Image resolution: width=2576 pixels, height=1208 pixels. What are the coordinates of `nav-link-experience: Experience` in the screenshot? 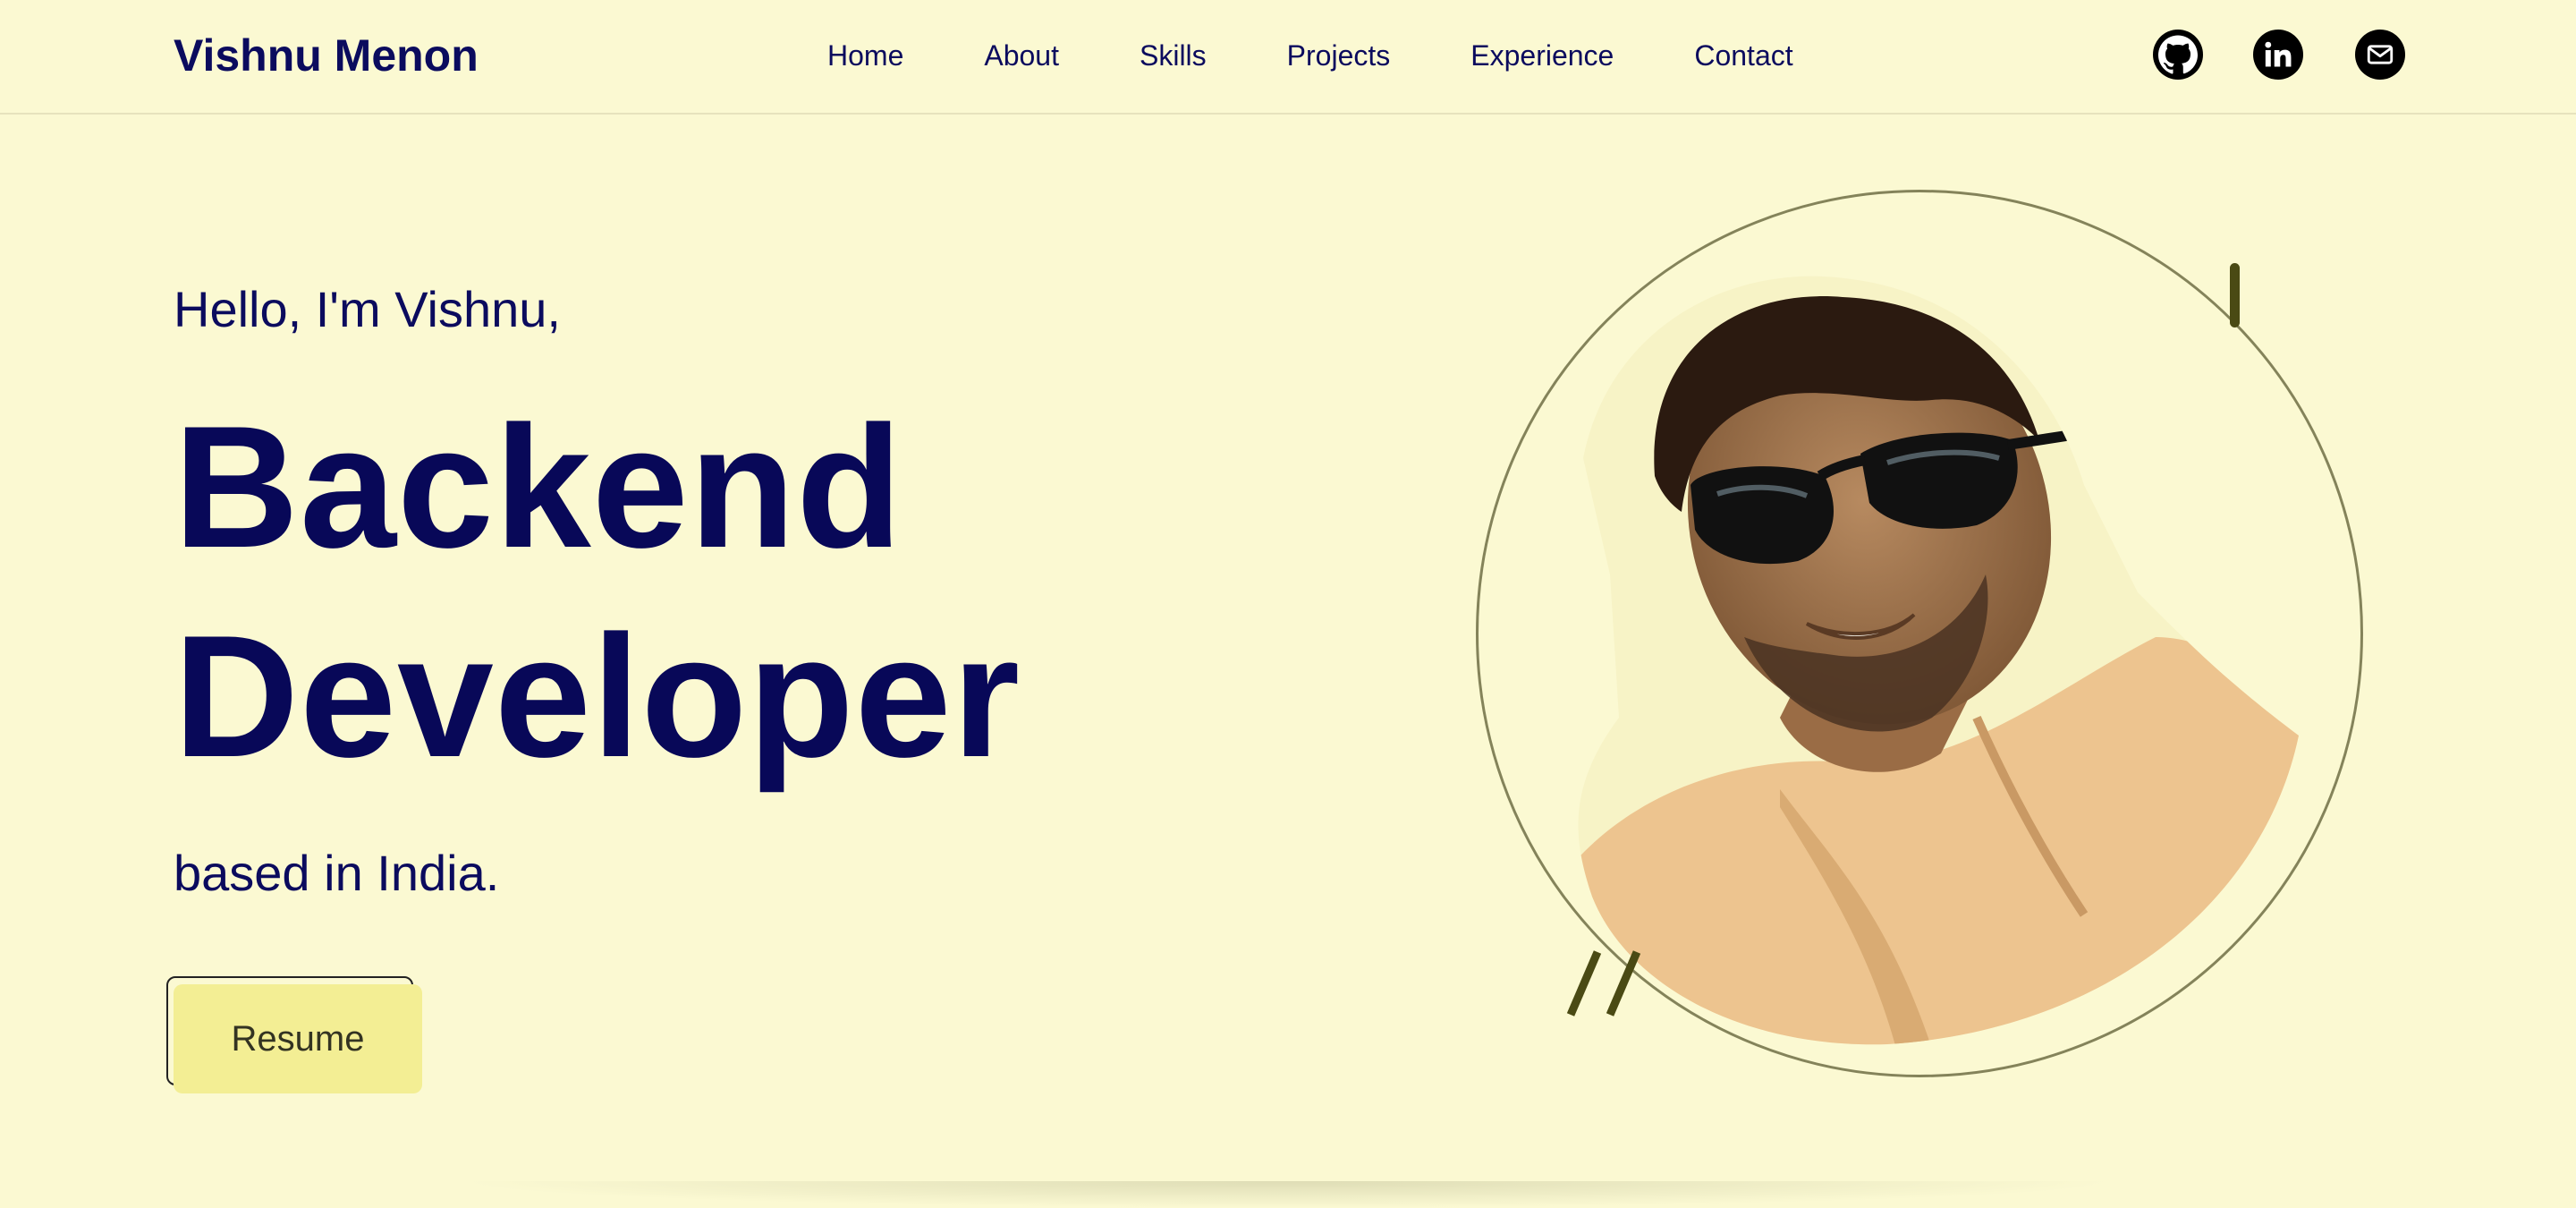 It's located at (1542, 56).